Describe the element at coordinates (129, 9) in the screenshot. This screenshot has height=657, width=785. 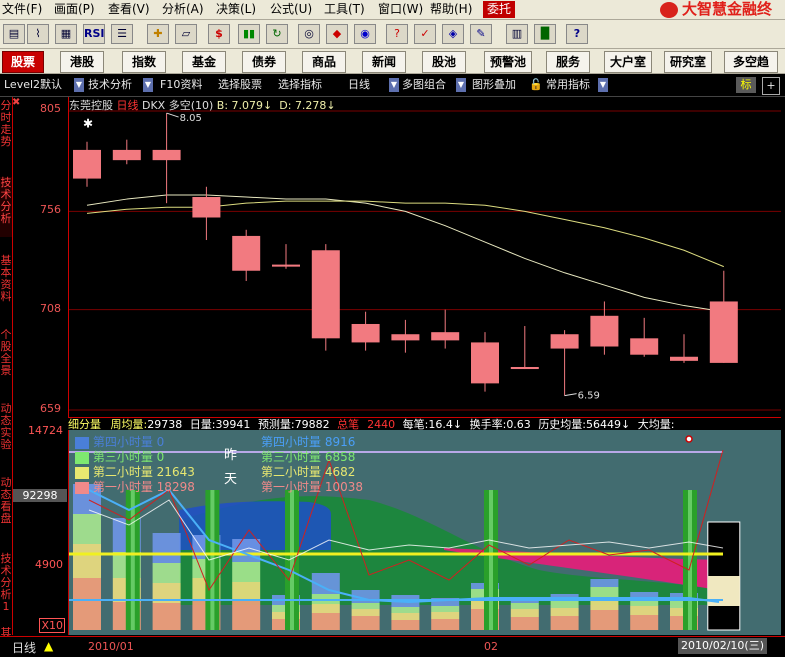
I see `menu-view: 查看(V)` at that location.